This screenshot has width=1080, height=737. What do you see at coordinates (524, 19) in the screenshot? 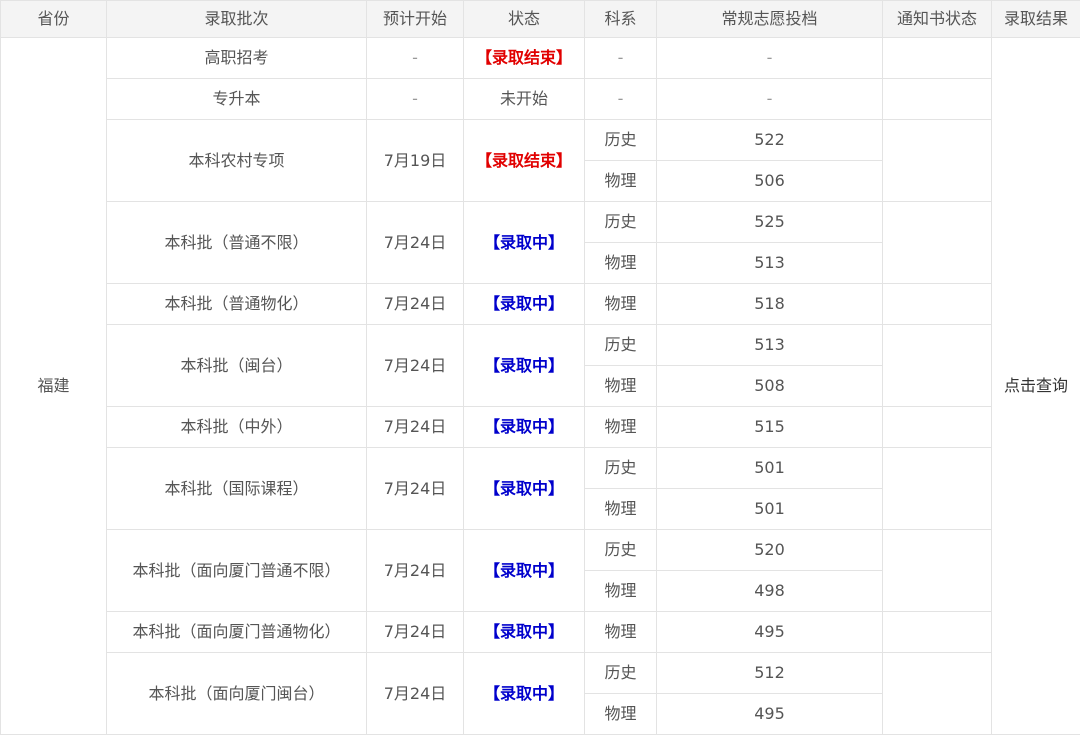
I see `header-status: 状态` at bounding box center [524, 19].